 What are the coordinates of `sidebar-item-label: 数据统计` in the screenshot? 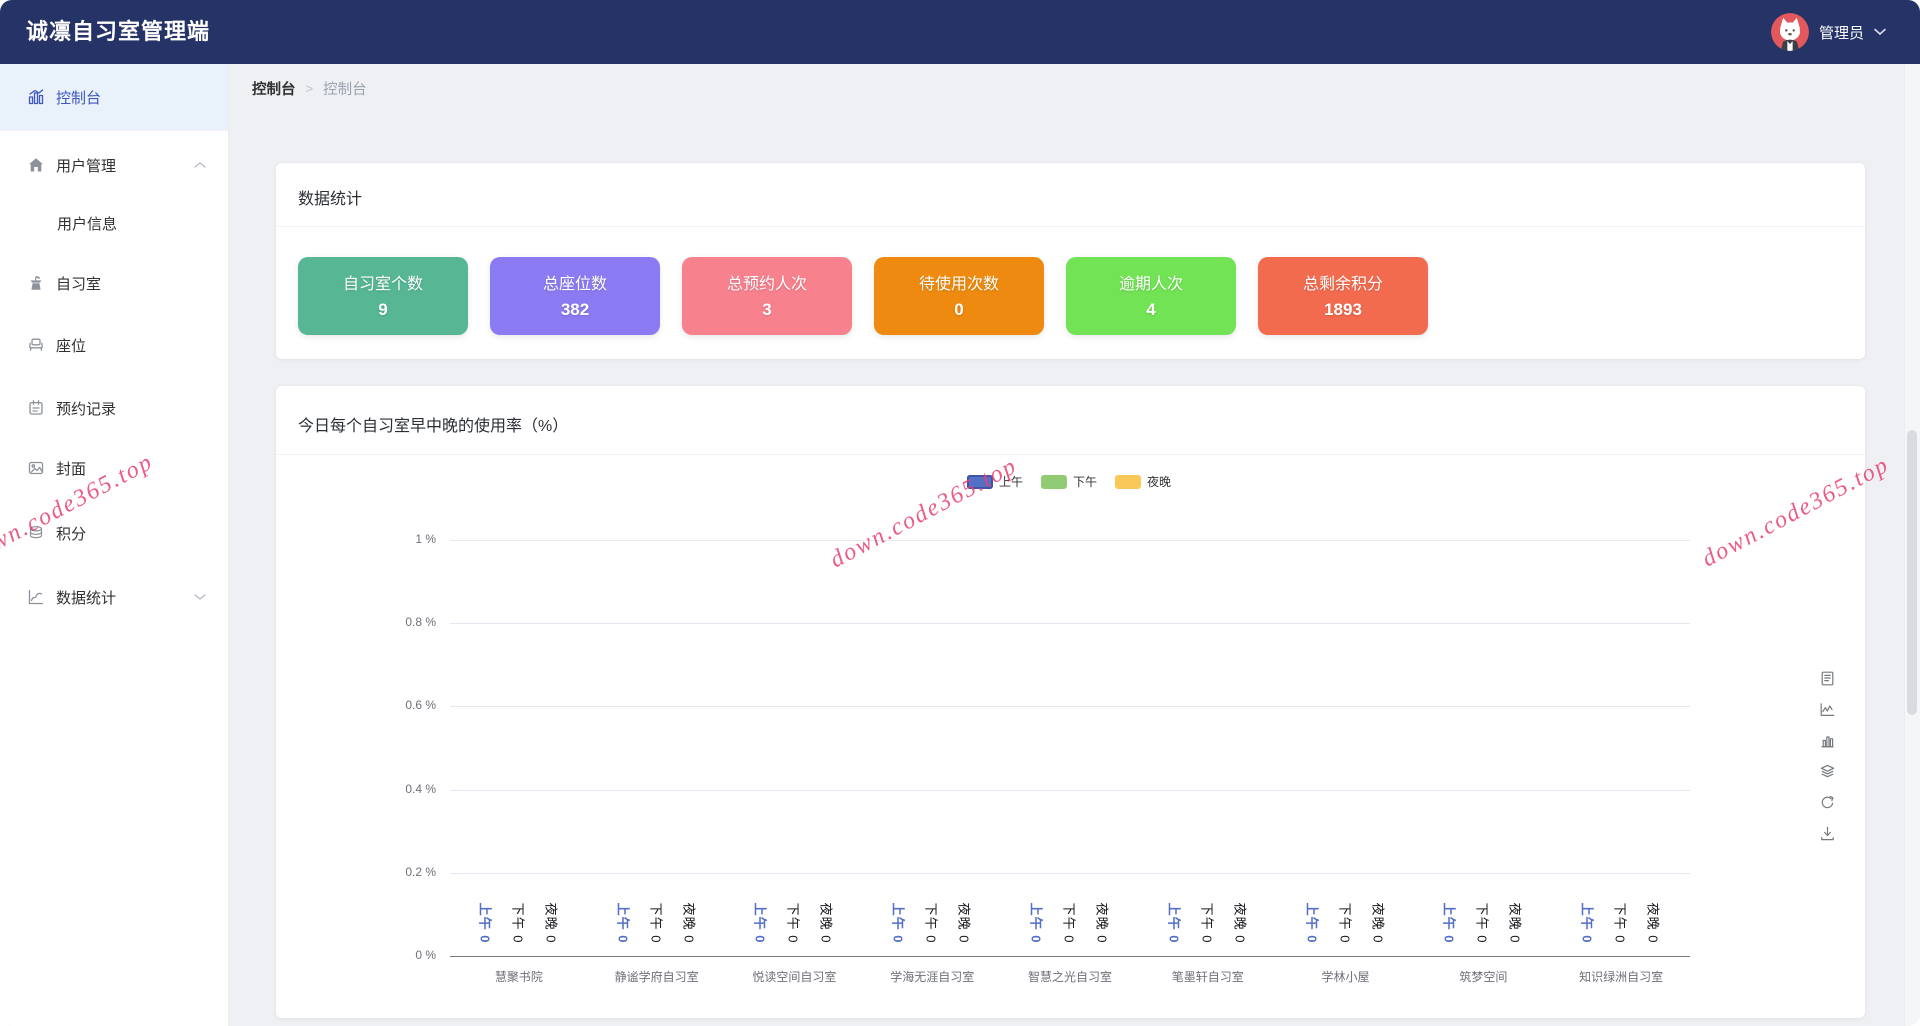 It's located at (86, 598).